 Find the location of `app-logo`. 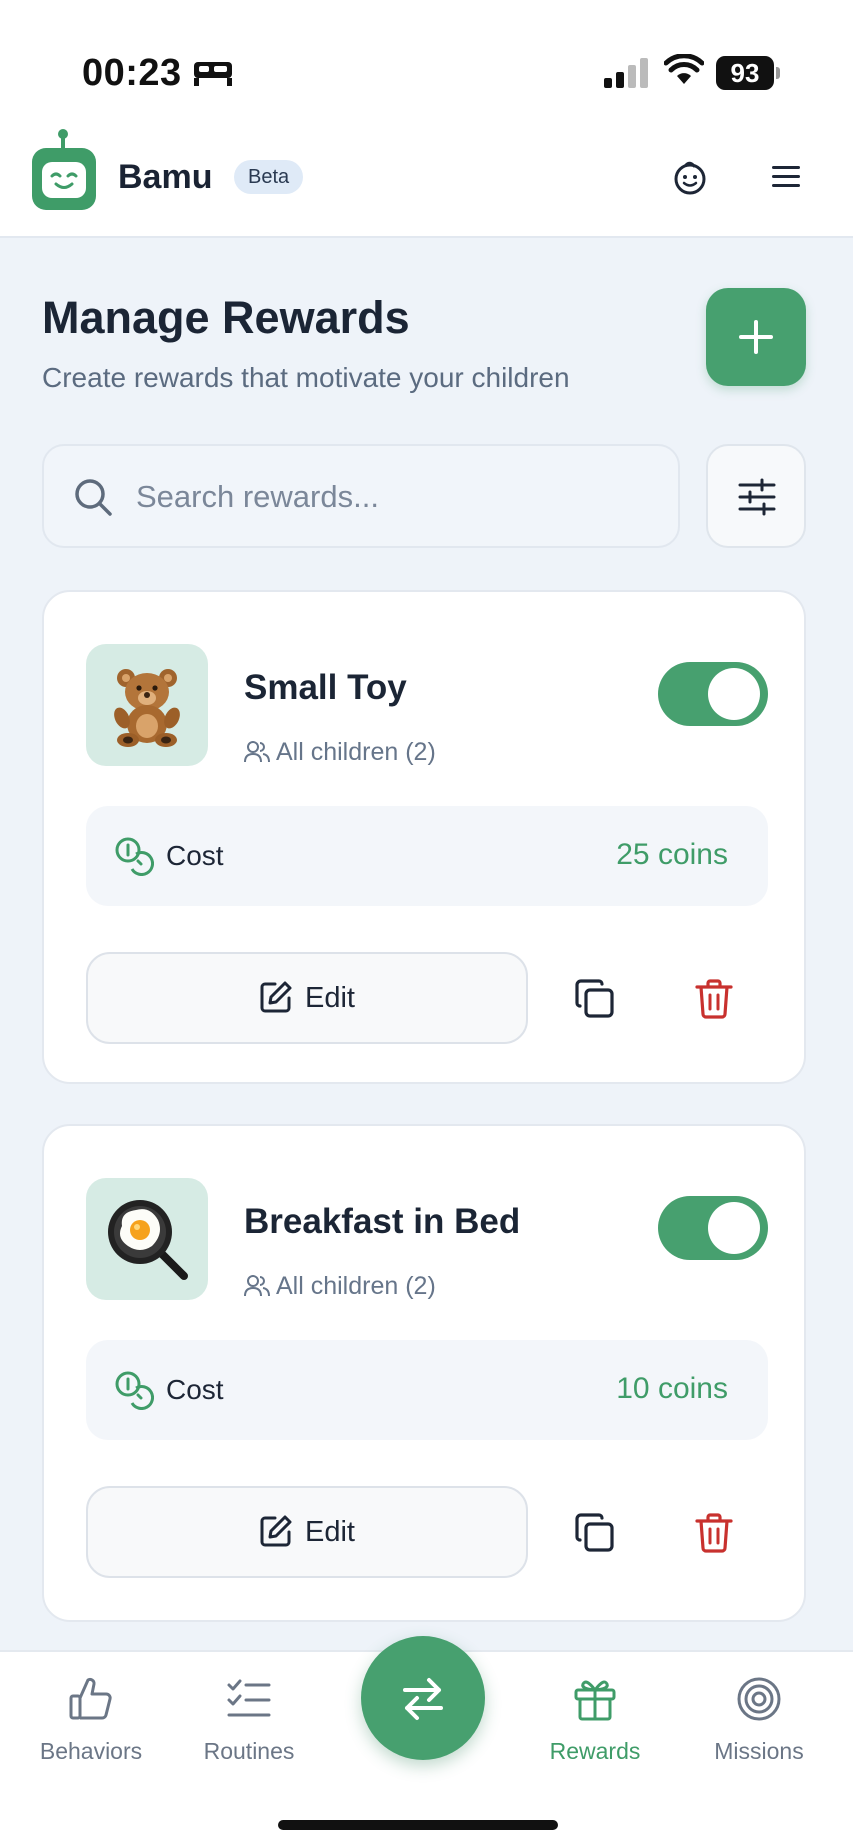

app-logo is located at coordinates (64, 169).